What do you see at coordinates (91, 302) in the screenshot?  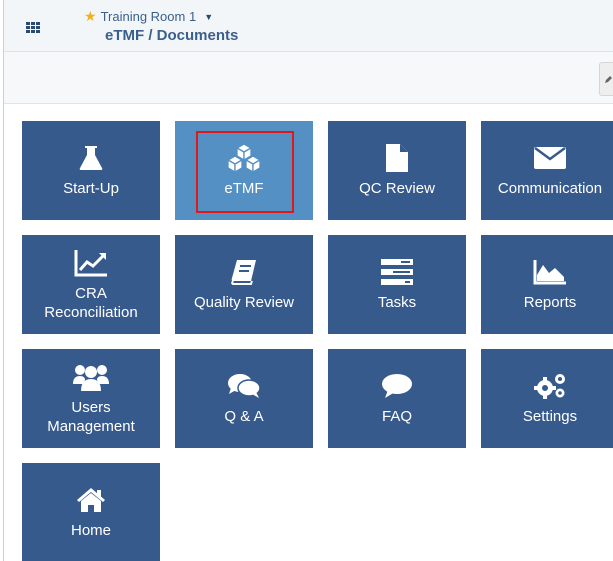 I see `tile-label: CRA Reconciliation` at bounding box center [91, 302].